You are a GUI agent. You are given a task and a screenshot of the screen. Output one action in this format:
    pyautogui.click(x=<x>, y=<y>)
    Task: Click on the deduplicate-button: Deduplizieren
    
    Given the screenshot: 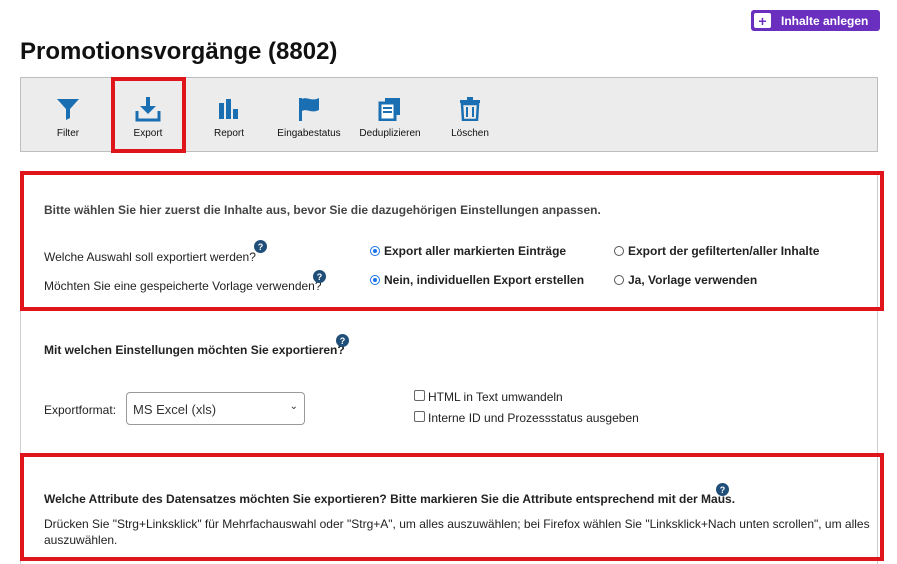 What is the action you would take?
    pyautogui.click(x=390, y=114)
    